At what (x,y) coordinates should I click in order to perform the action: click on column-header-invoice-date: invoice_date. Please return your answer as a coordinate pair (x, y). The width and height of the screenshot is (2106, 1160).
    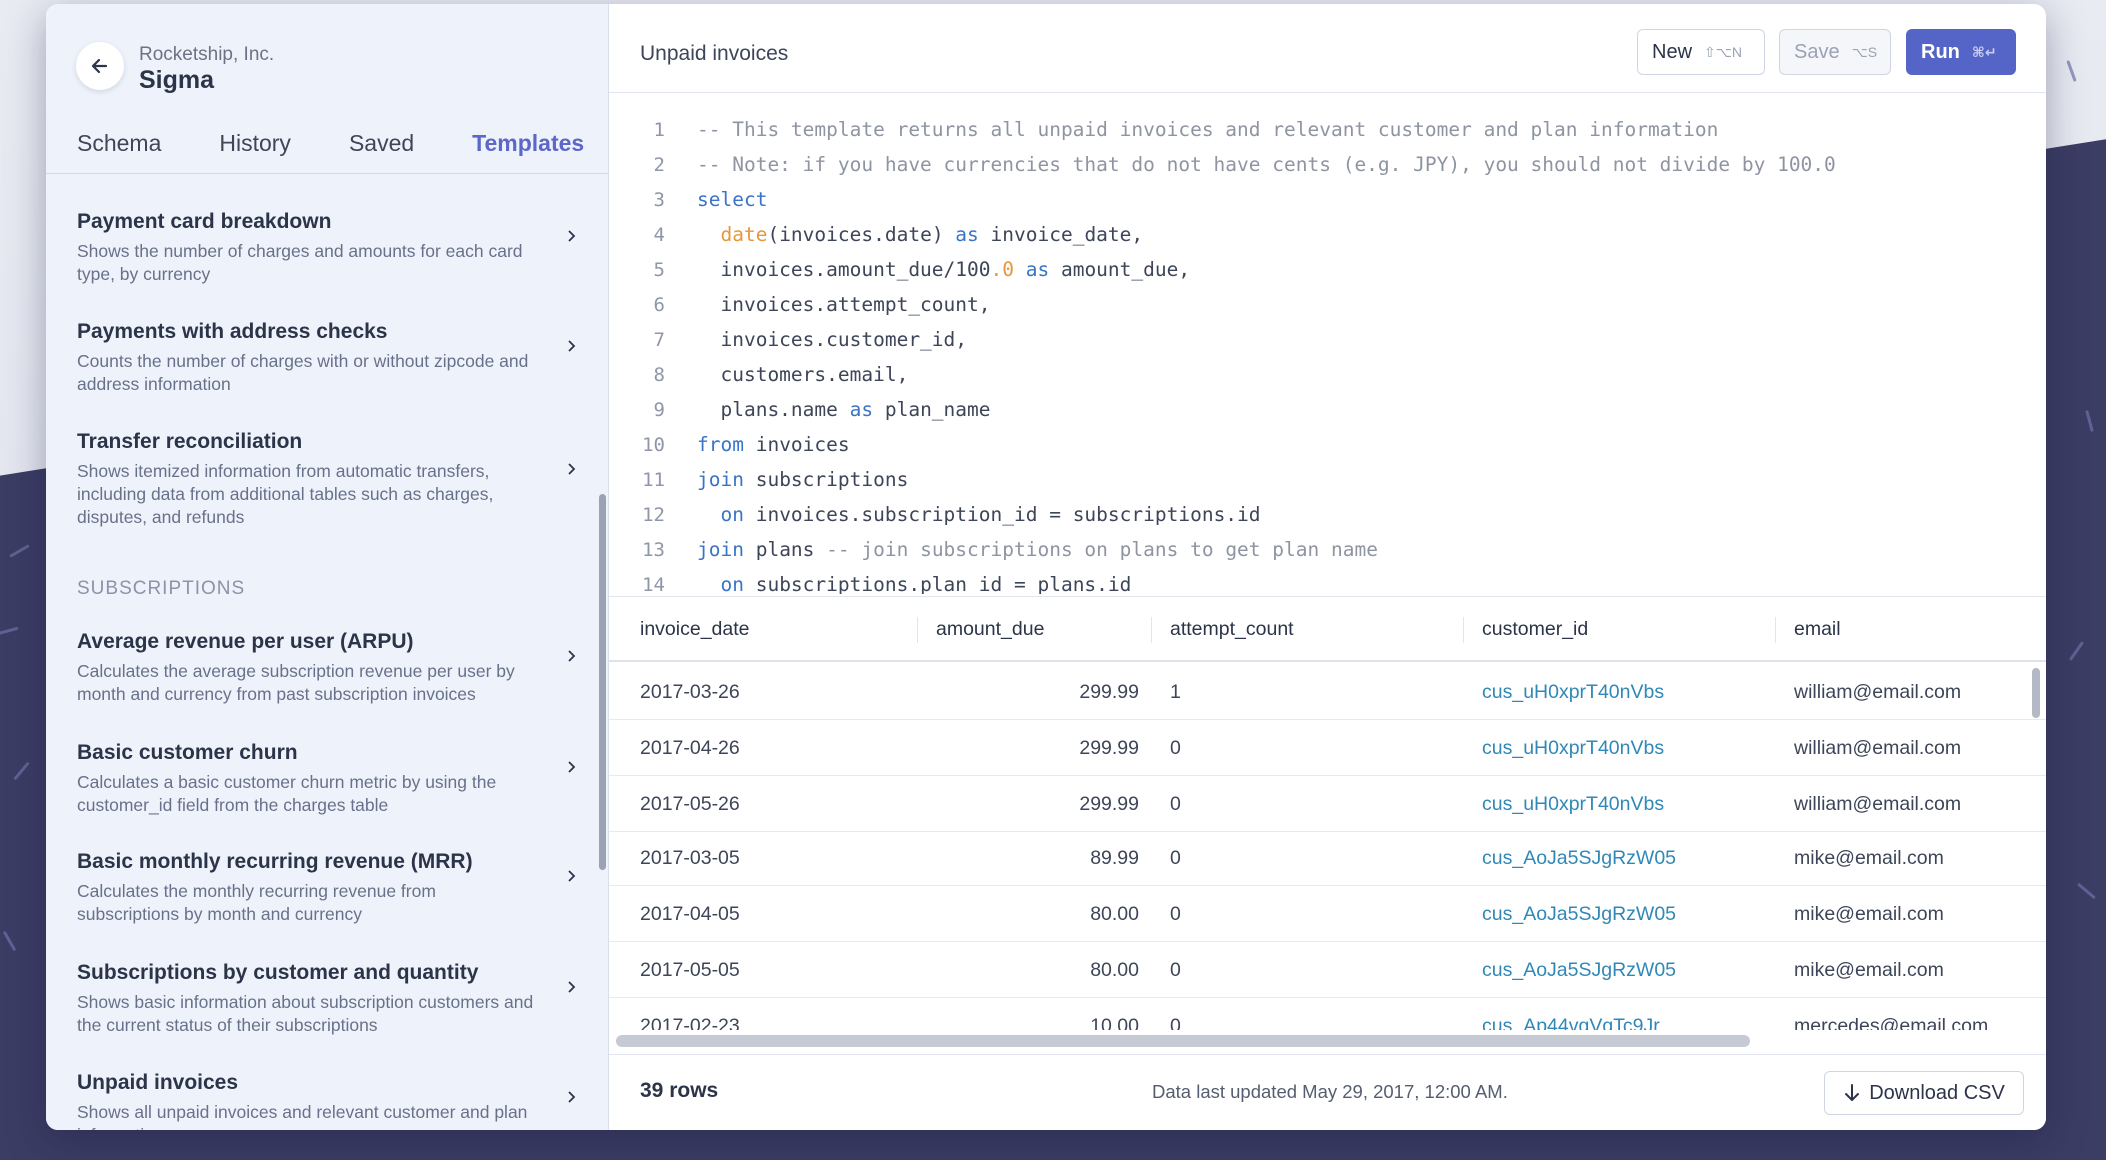
    Looking at the image, I should click on (695, 629).